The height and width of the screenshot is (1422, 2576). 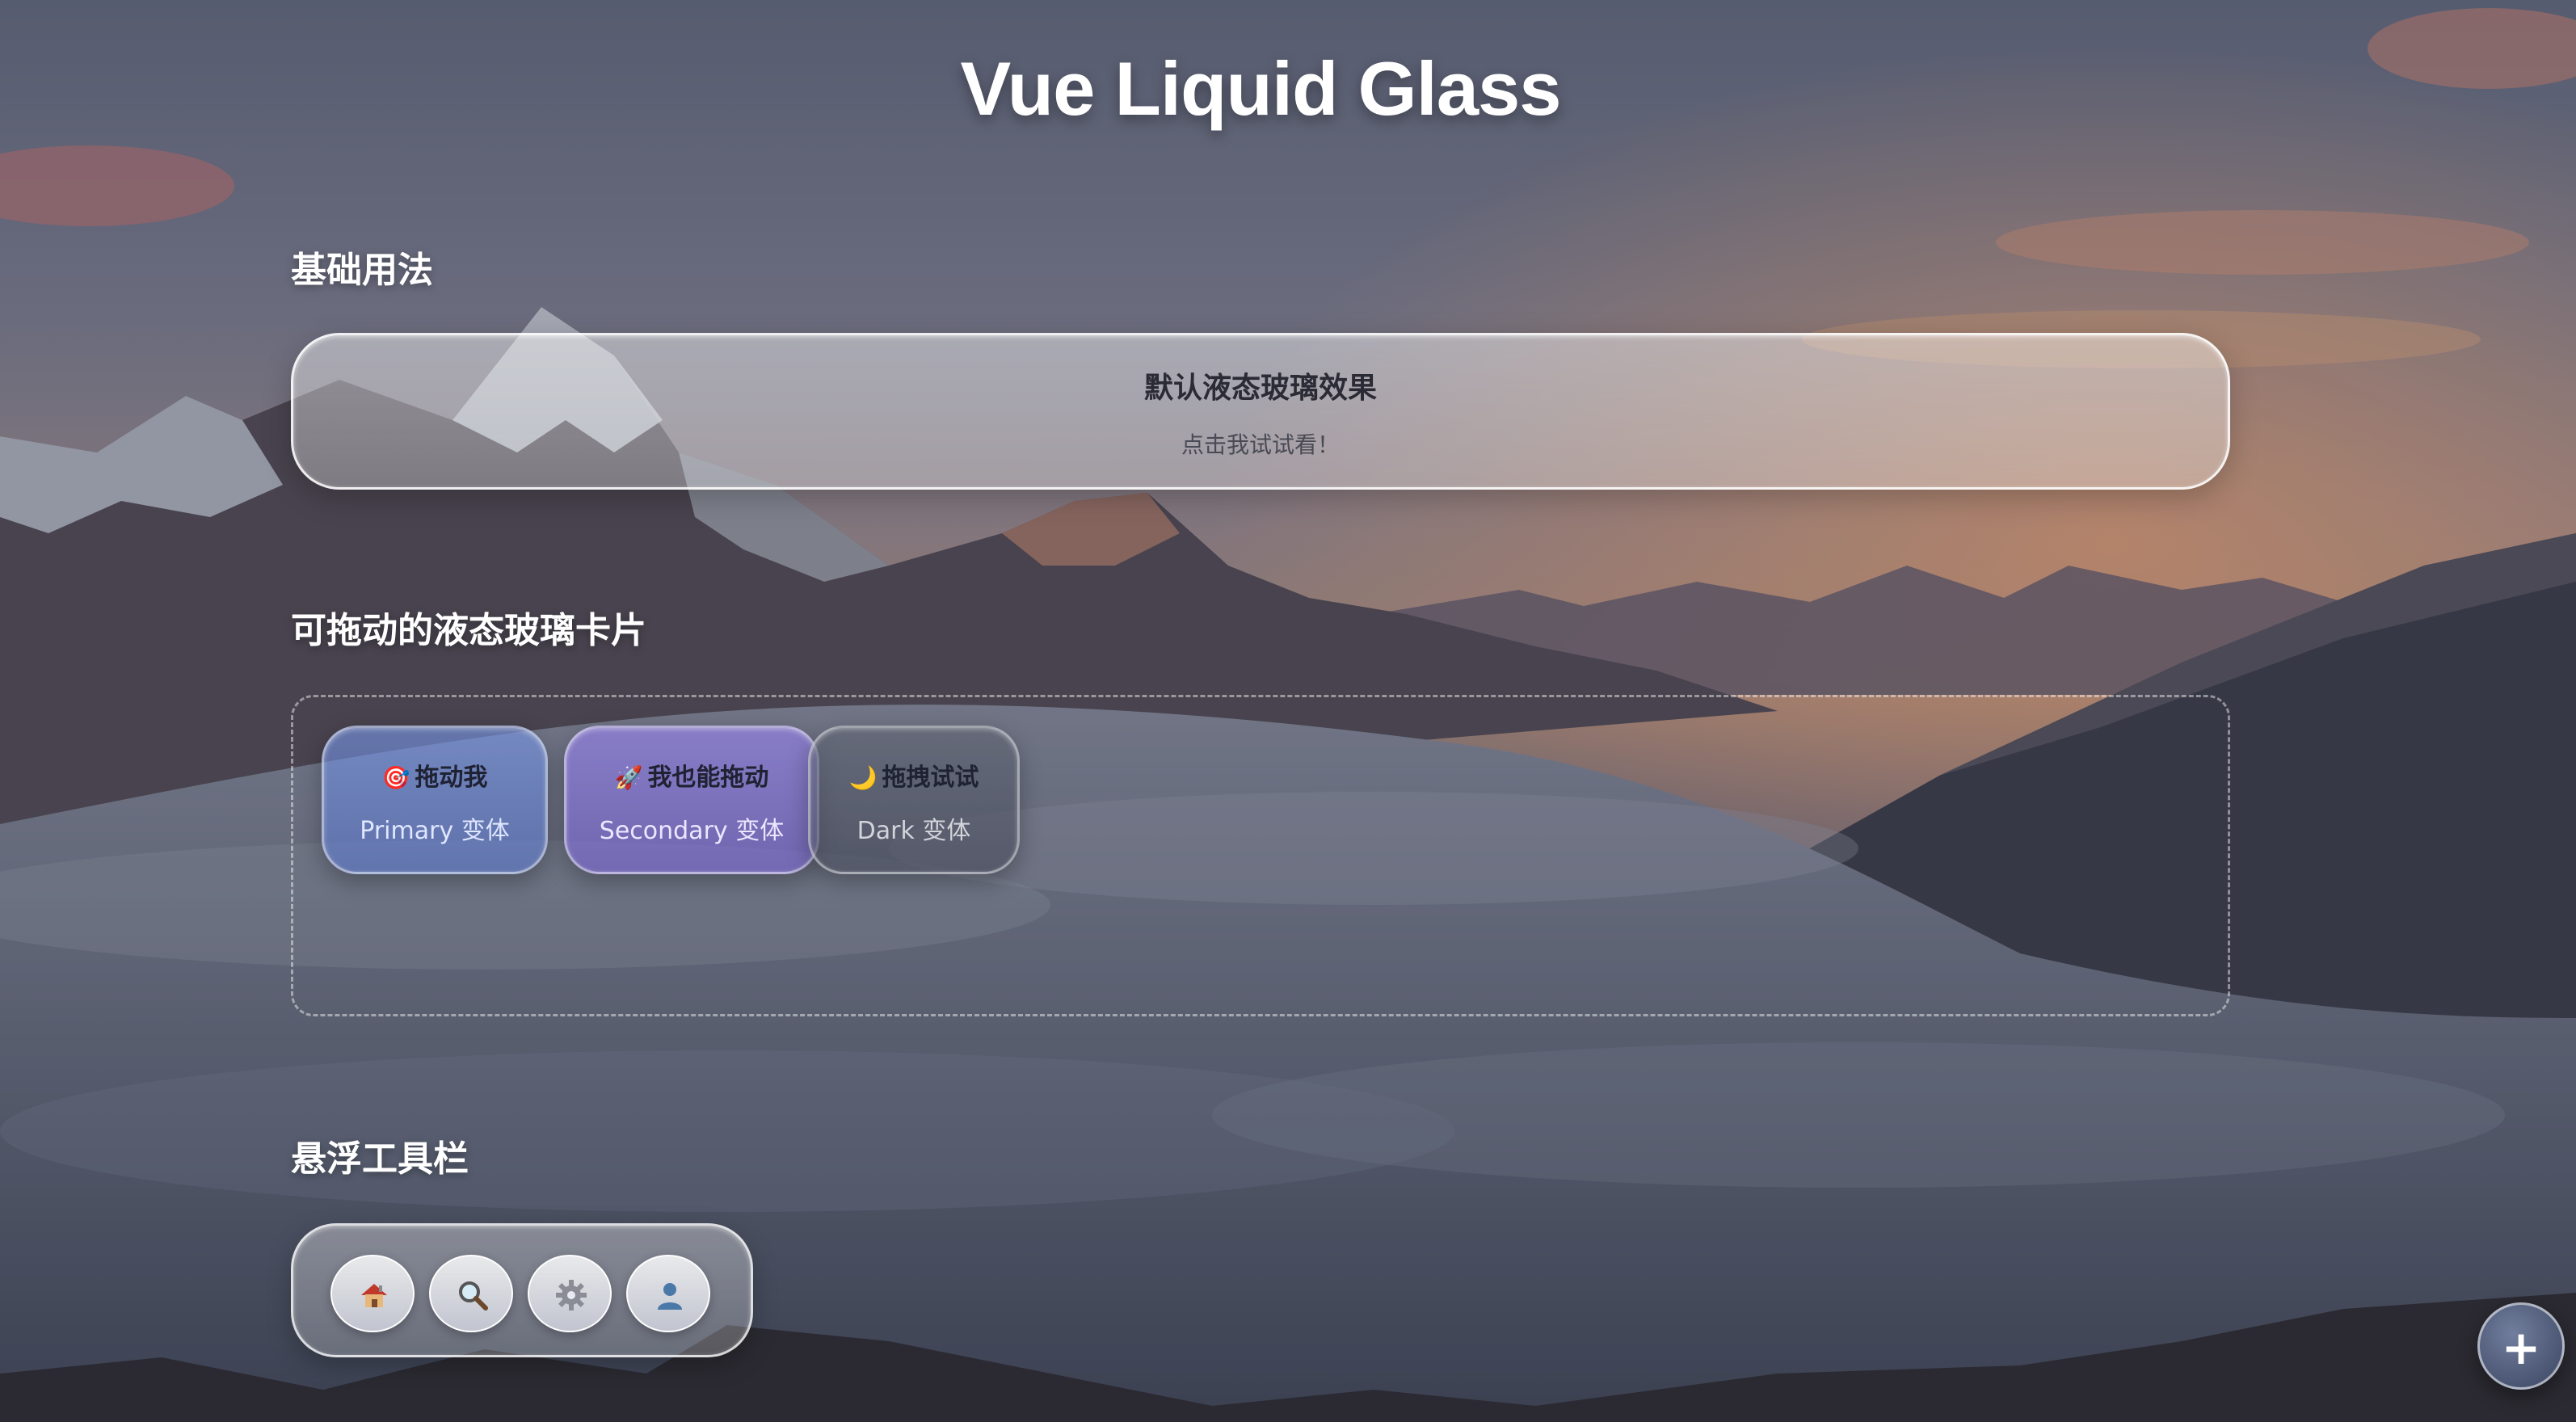 What do you see at coordinates (435, 800) in the screenshot?
I see `draggable-card-primary: 🎯 拖动我 Primary 变体` at bounding box center [435, 800].